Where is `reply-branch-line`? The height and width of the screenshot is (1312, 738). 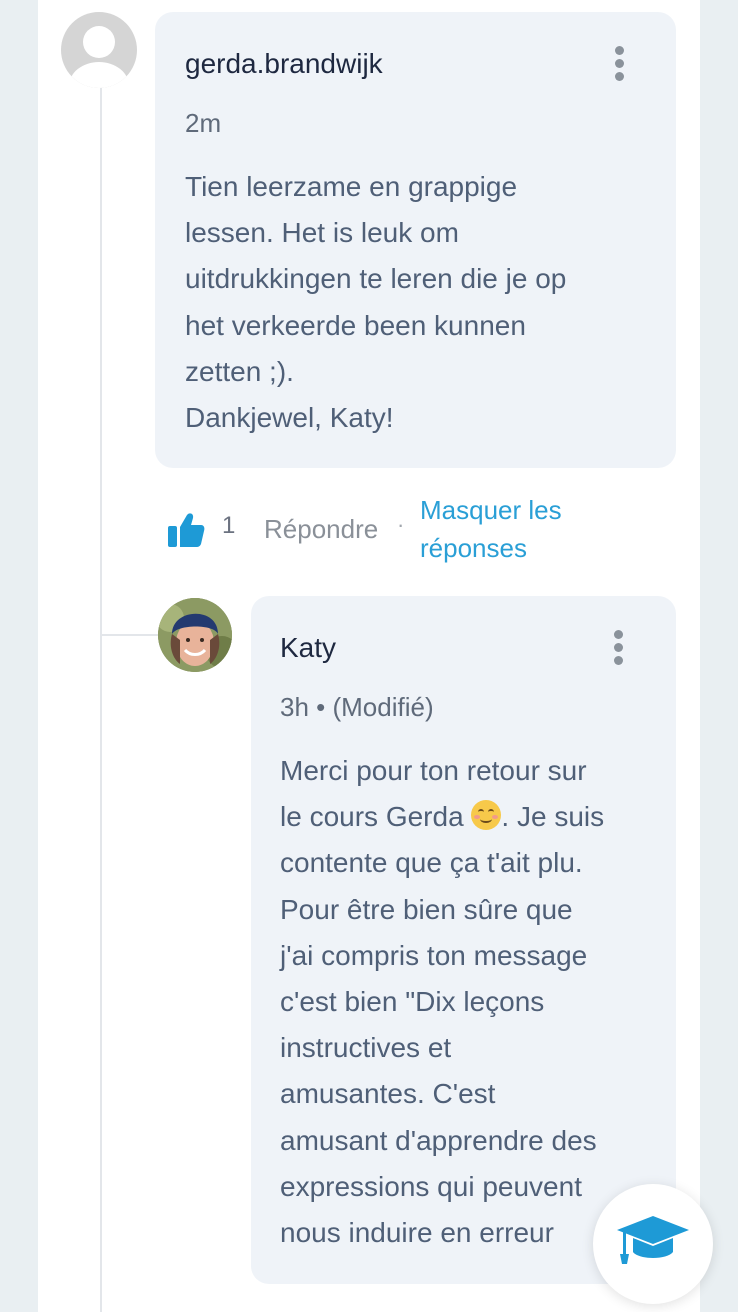
reply-branch-line is located at coordinates (130, 635).